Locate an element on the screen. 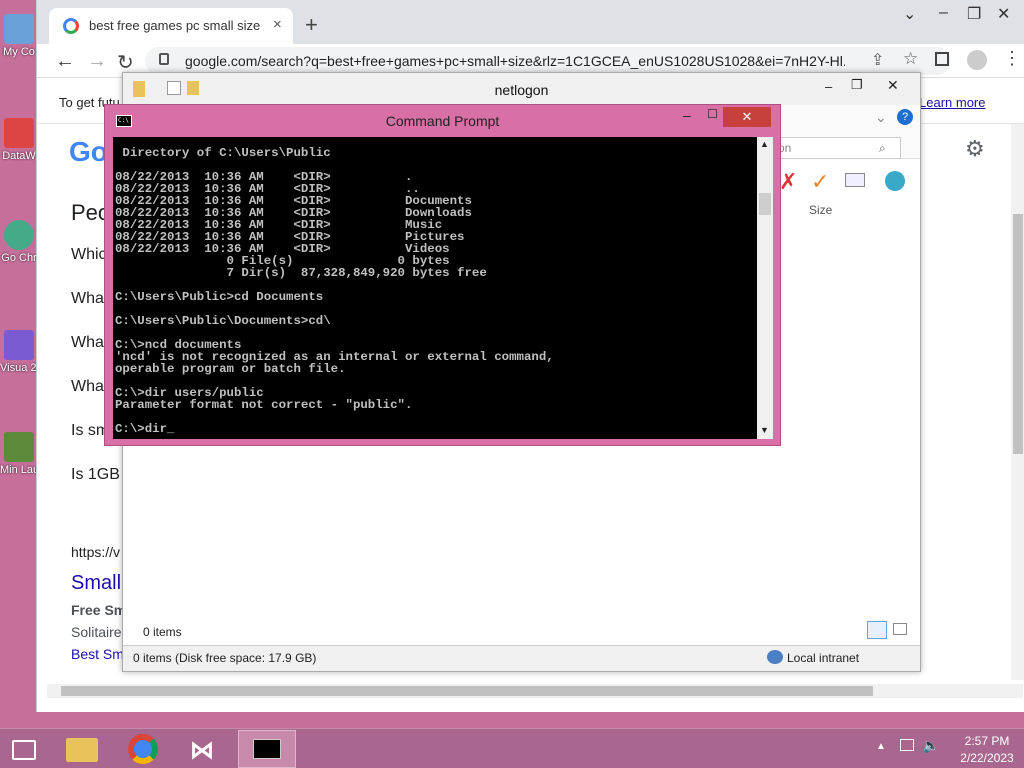  cmd-icon is located at coordinates (267, 749).